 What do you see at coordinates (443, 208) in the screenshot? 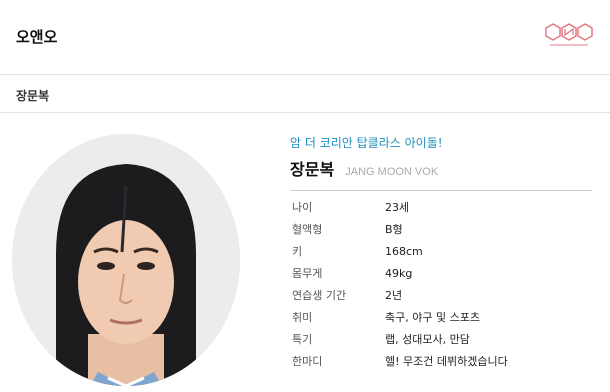
I see `detail-row-age: 나이 23세` at bounding box center [443, 208].